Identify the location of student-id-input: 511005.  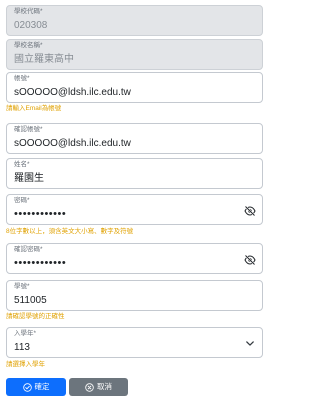
(30, 301).